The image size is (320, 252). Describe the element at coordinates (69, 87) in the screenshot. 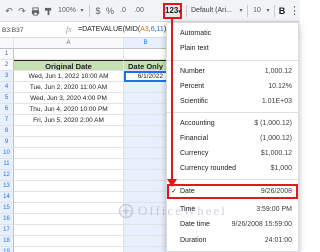

I see `original-date-cell: Tue, Jun 2, 2020 11:00 AM` at that location.